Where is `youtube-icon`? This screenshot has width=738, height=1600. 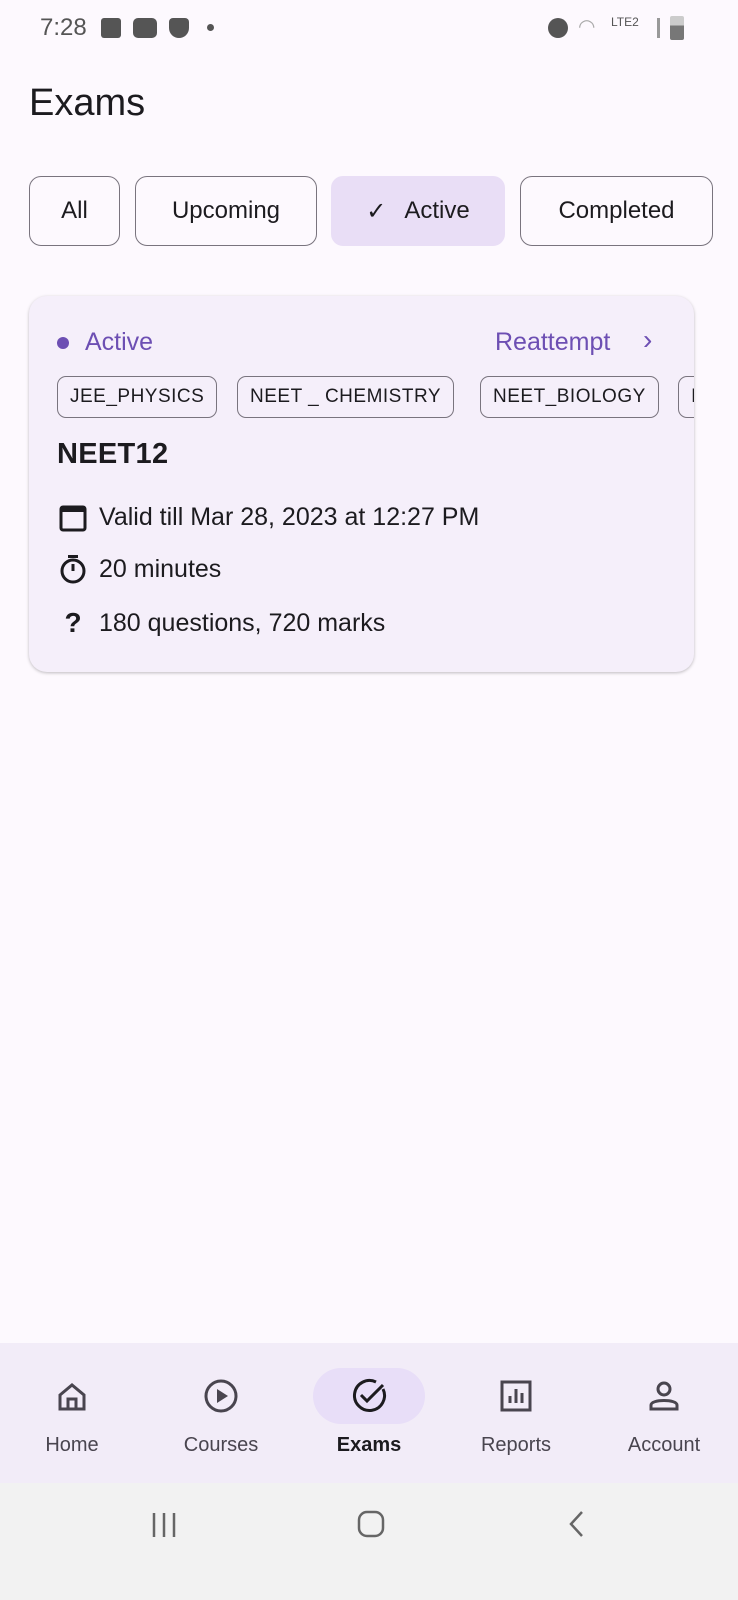
youtube-icon is located at coordinates (145, 28).